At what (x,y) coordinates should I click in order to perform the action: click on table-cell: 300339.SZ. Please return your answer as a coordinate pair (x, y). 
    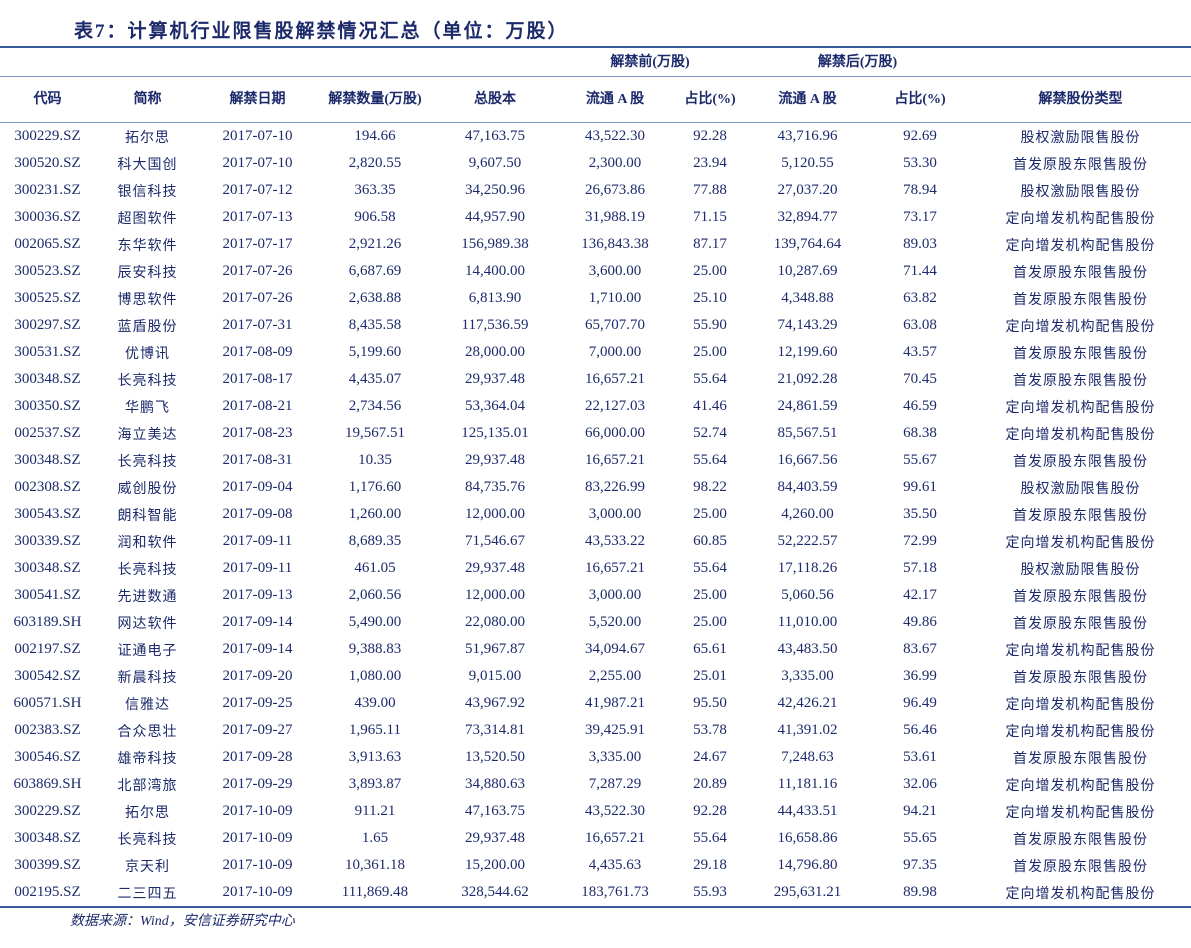
    Looking at the image, I should click on (47, 541).